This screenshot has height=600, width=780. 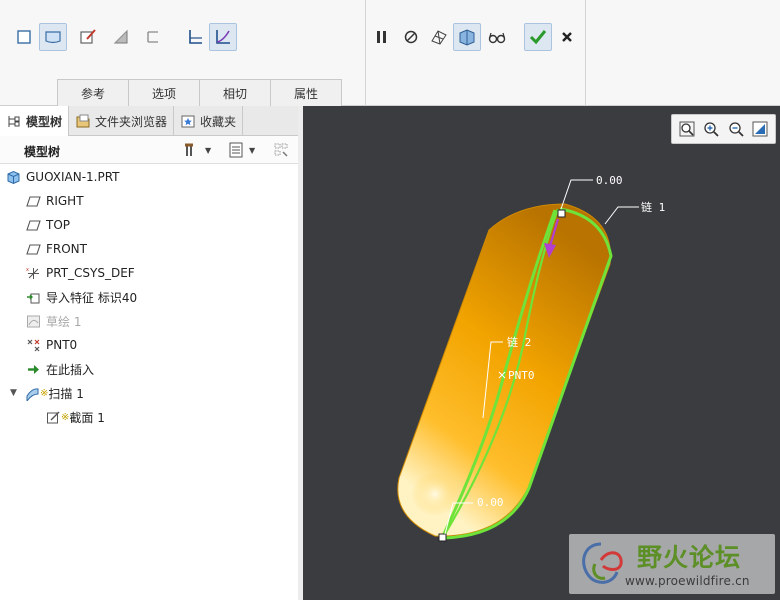 What do you see at coordinates (218, 121) in the screenshot?
I see `tab-favorites-label: 收藏夹` at bounding box center [218, 121].